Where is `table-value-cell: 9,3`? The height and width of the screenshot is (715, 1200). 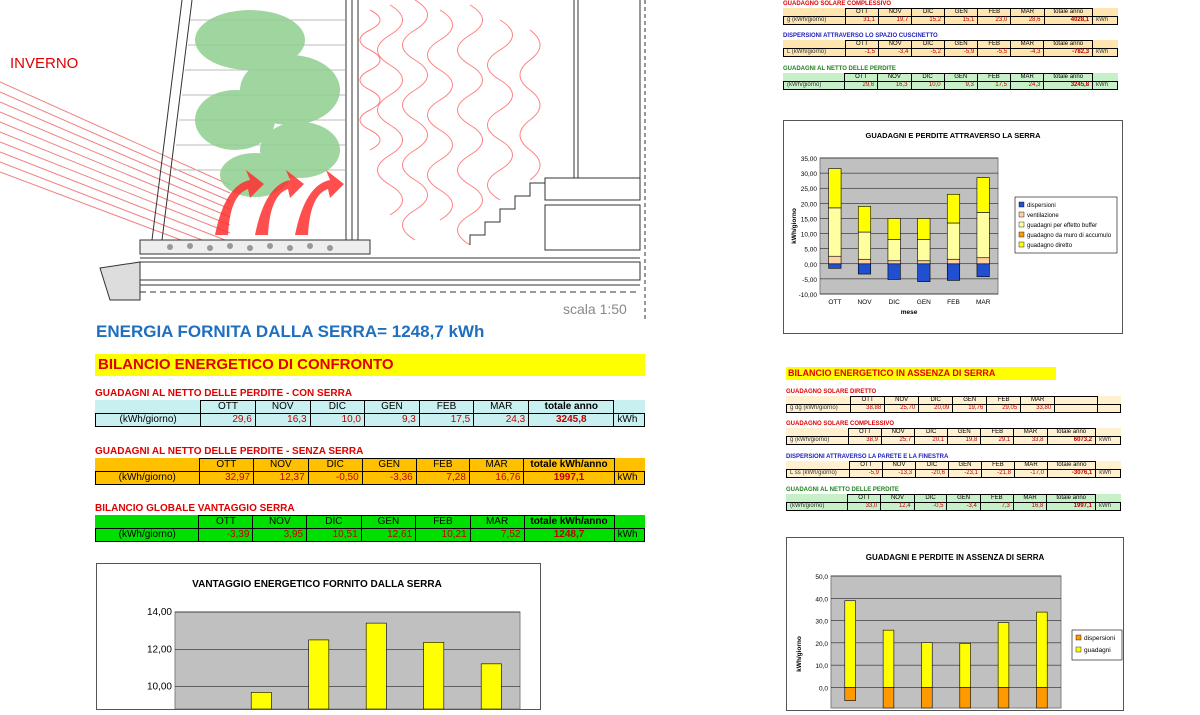 table-value-cell: 9,3 is located at coordinates (392, 420).